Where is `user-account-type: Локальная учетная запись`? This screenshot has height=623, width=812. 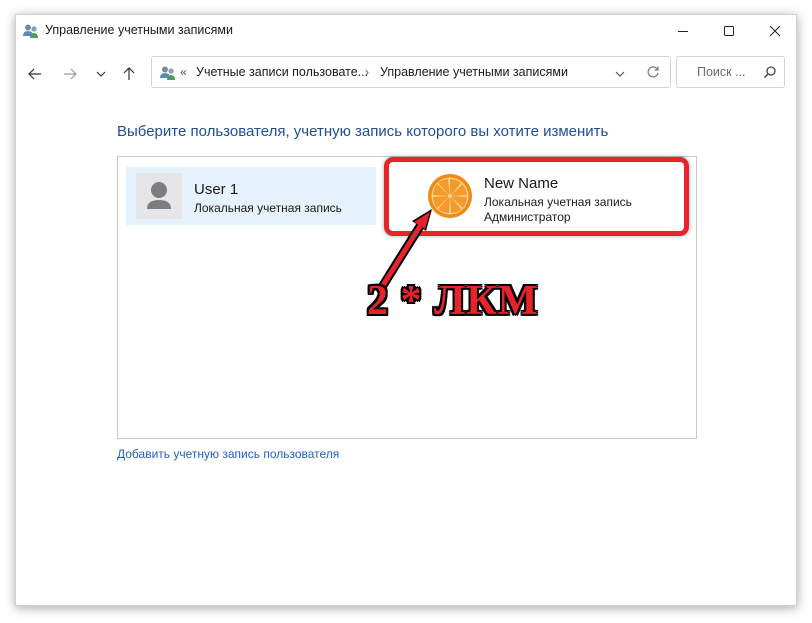 user-account-type: Локальная учетная запись is located at coordinates (268, 208).